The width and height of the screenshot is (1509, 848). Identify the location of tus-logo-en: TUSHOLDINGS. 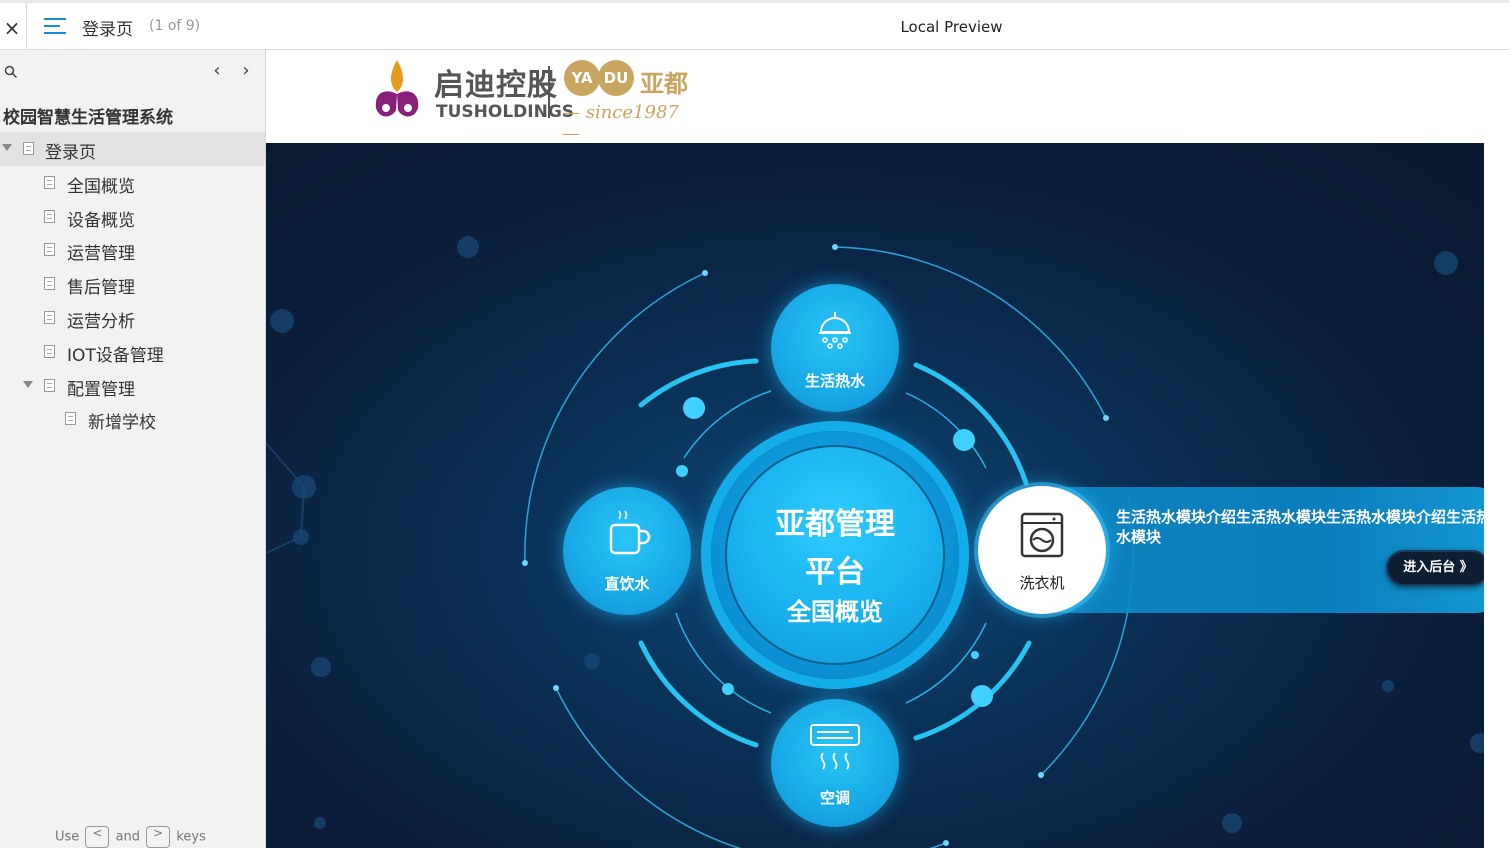
(505, 112).